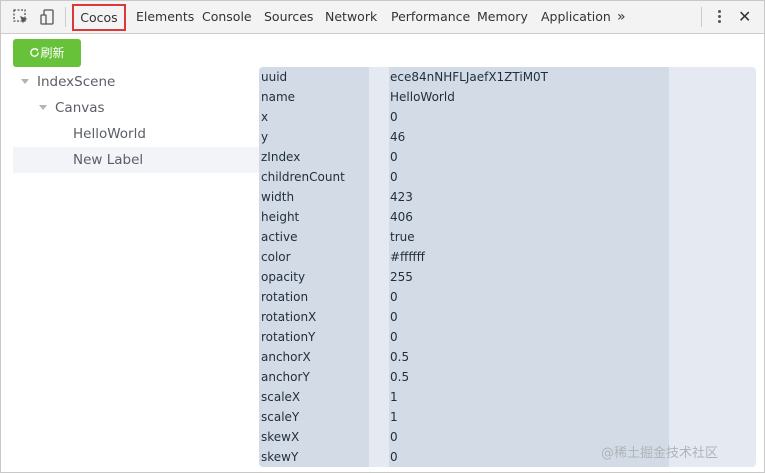 This screenshot has width=765, height=473. Describe the element at coordinates (507, 97) in the screenshot. I see `property-row: name HelloWorld` at that location.